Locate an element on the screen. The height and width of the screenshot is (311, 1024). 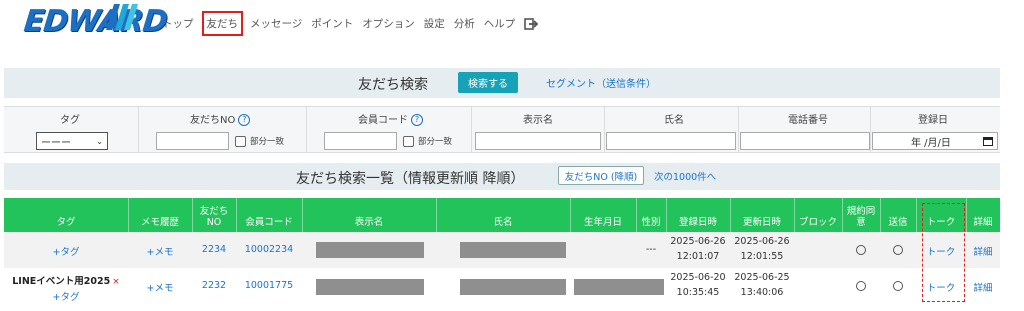
nav-help: ヘルプ is located at coordinates (500, 23).